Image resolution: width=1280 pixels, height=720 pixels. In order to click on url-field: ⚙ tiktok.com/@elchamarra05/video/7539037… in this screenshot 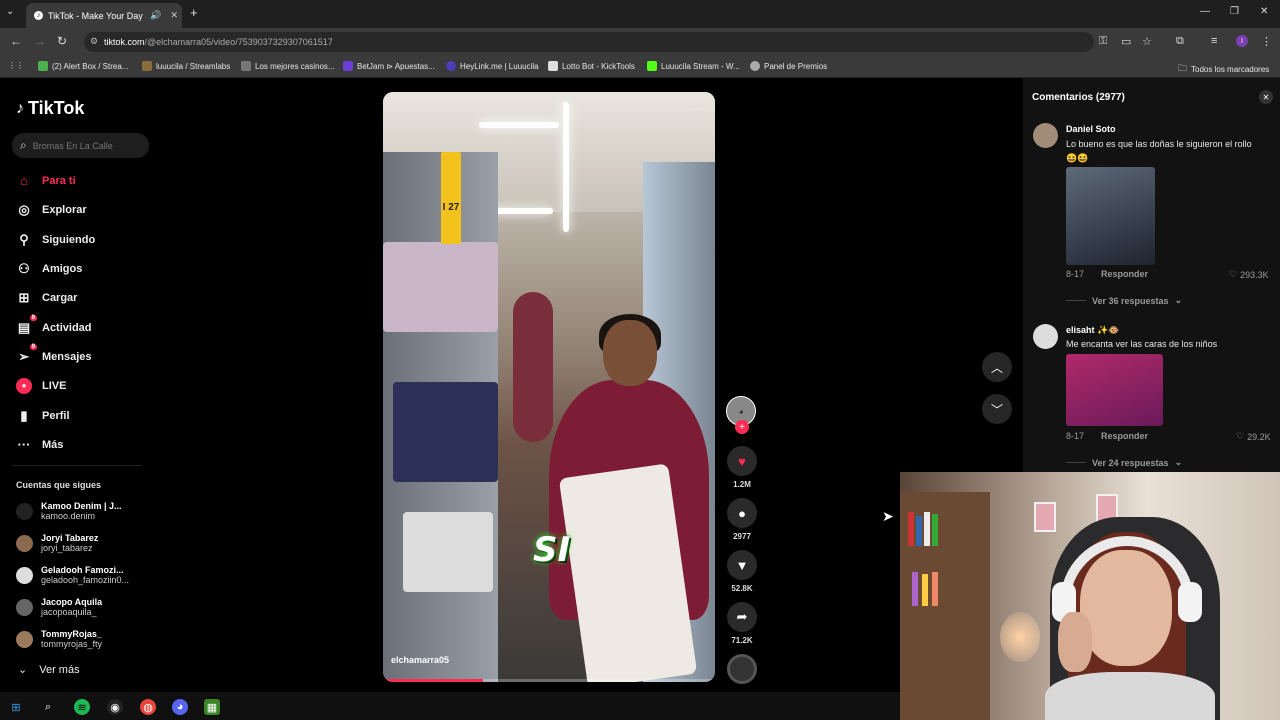, I will do `click(589, 42)`.